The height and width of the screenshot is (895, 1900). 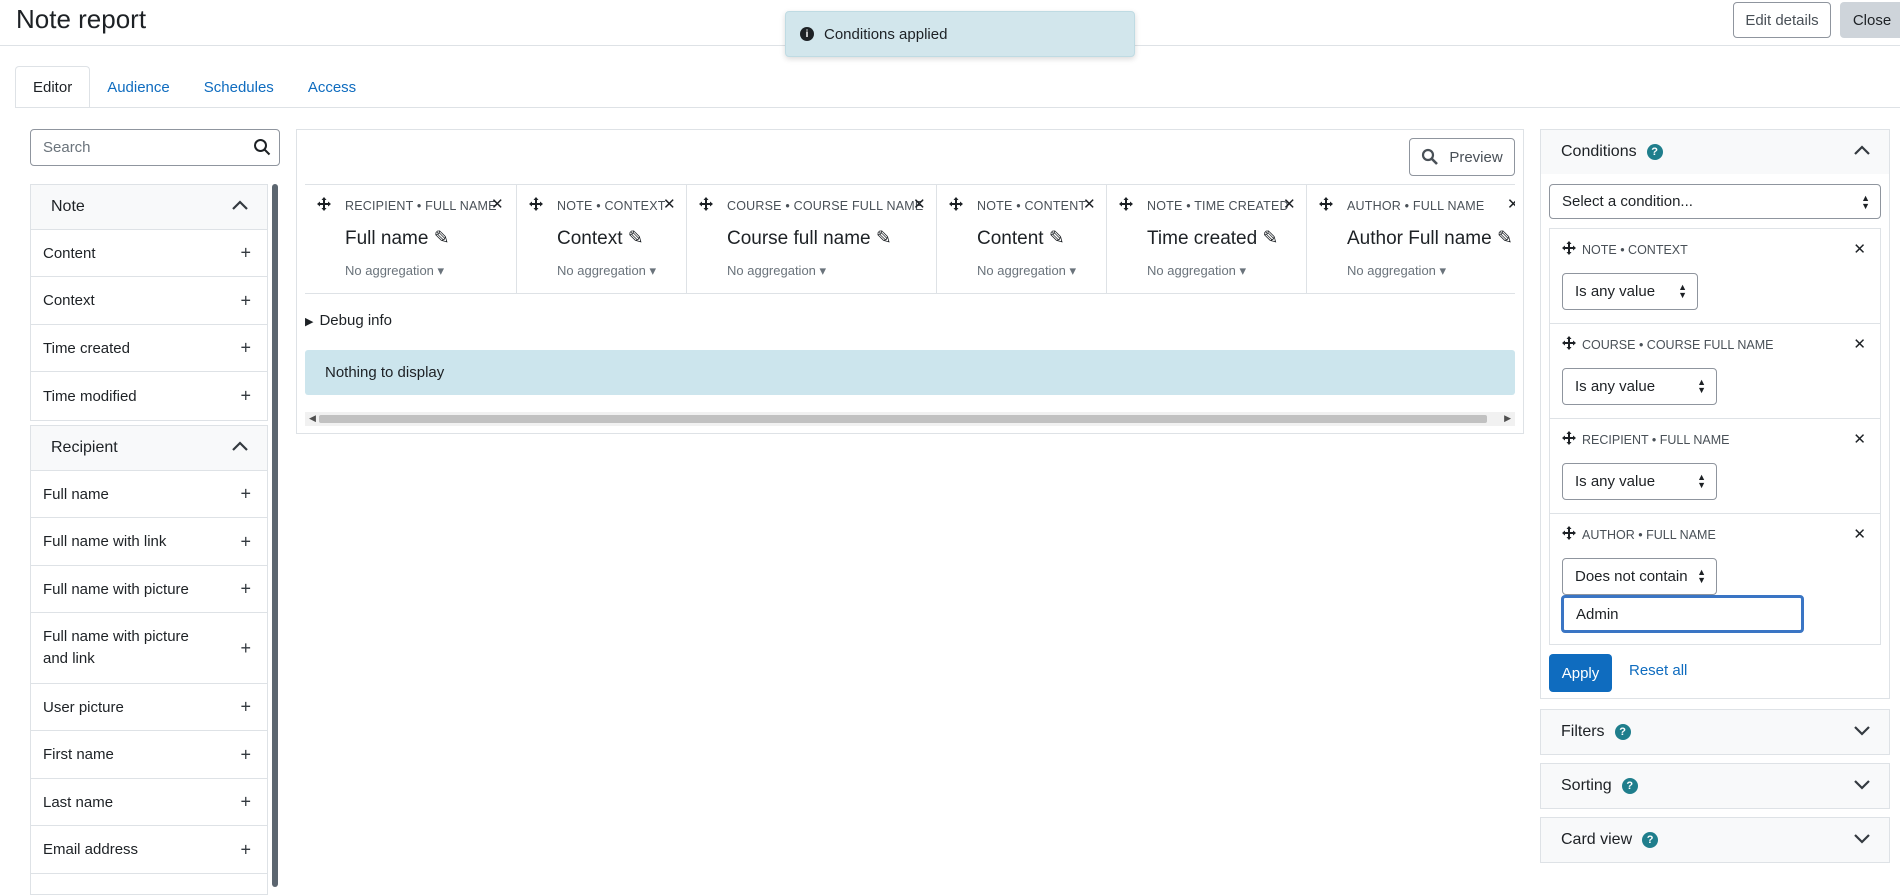 I want to click on tab-access: Access, so click(x=332, y=87).